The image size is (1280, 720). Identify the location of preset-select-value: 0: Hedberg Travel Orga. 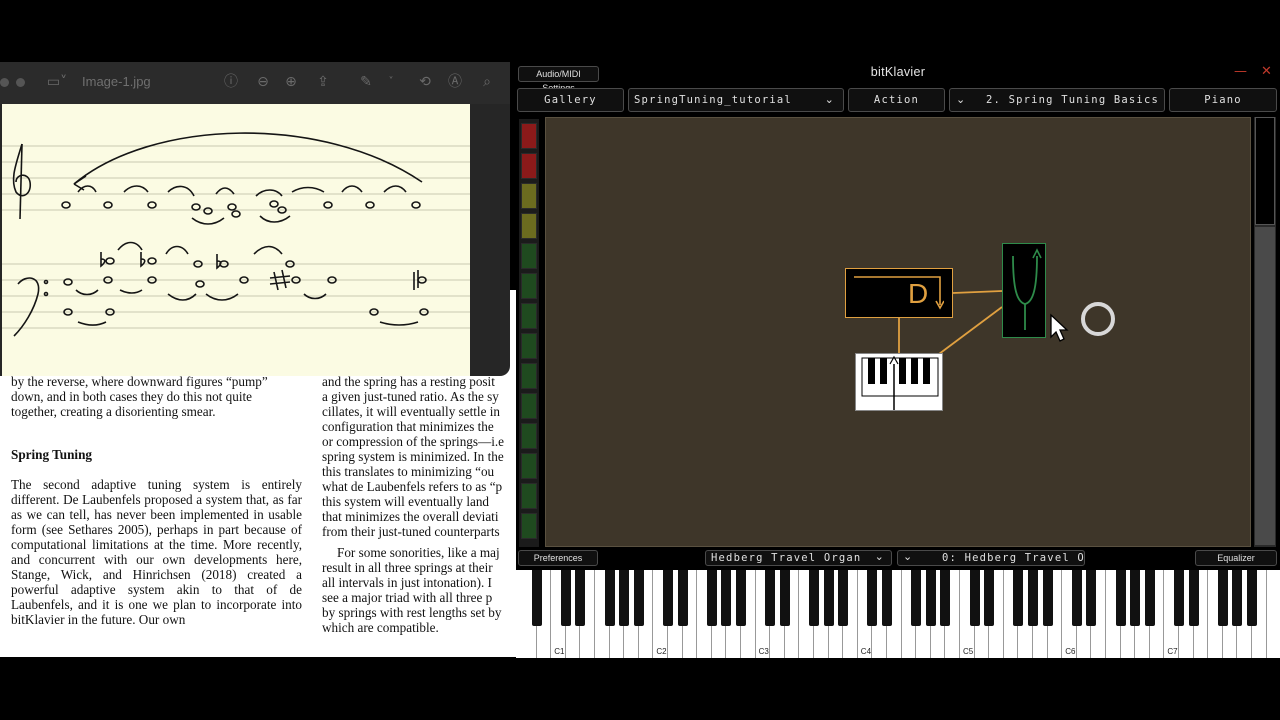
(1013, 558).